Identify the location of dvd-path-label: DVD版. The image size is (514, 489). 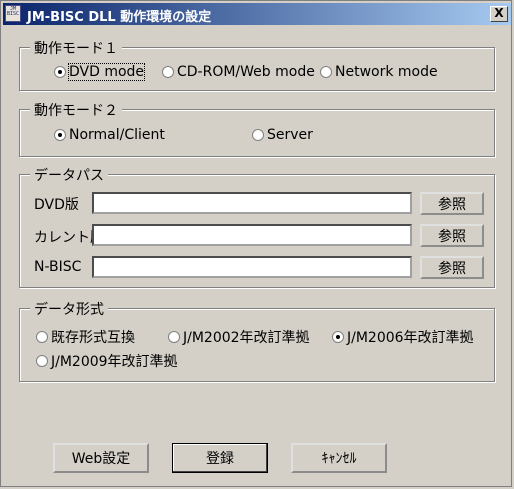
(56, 205).